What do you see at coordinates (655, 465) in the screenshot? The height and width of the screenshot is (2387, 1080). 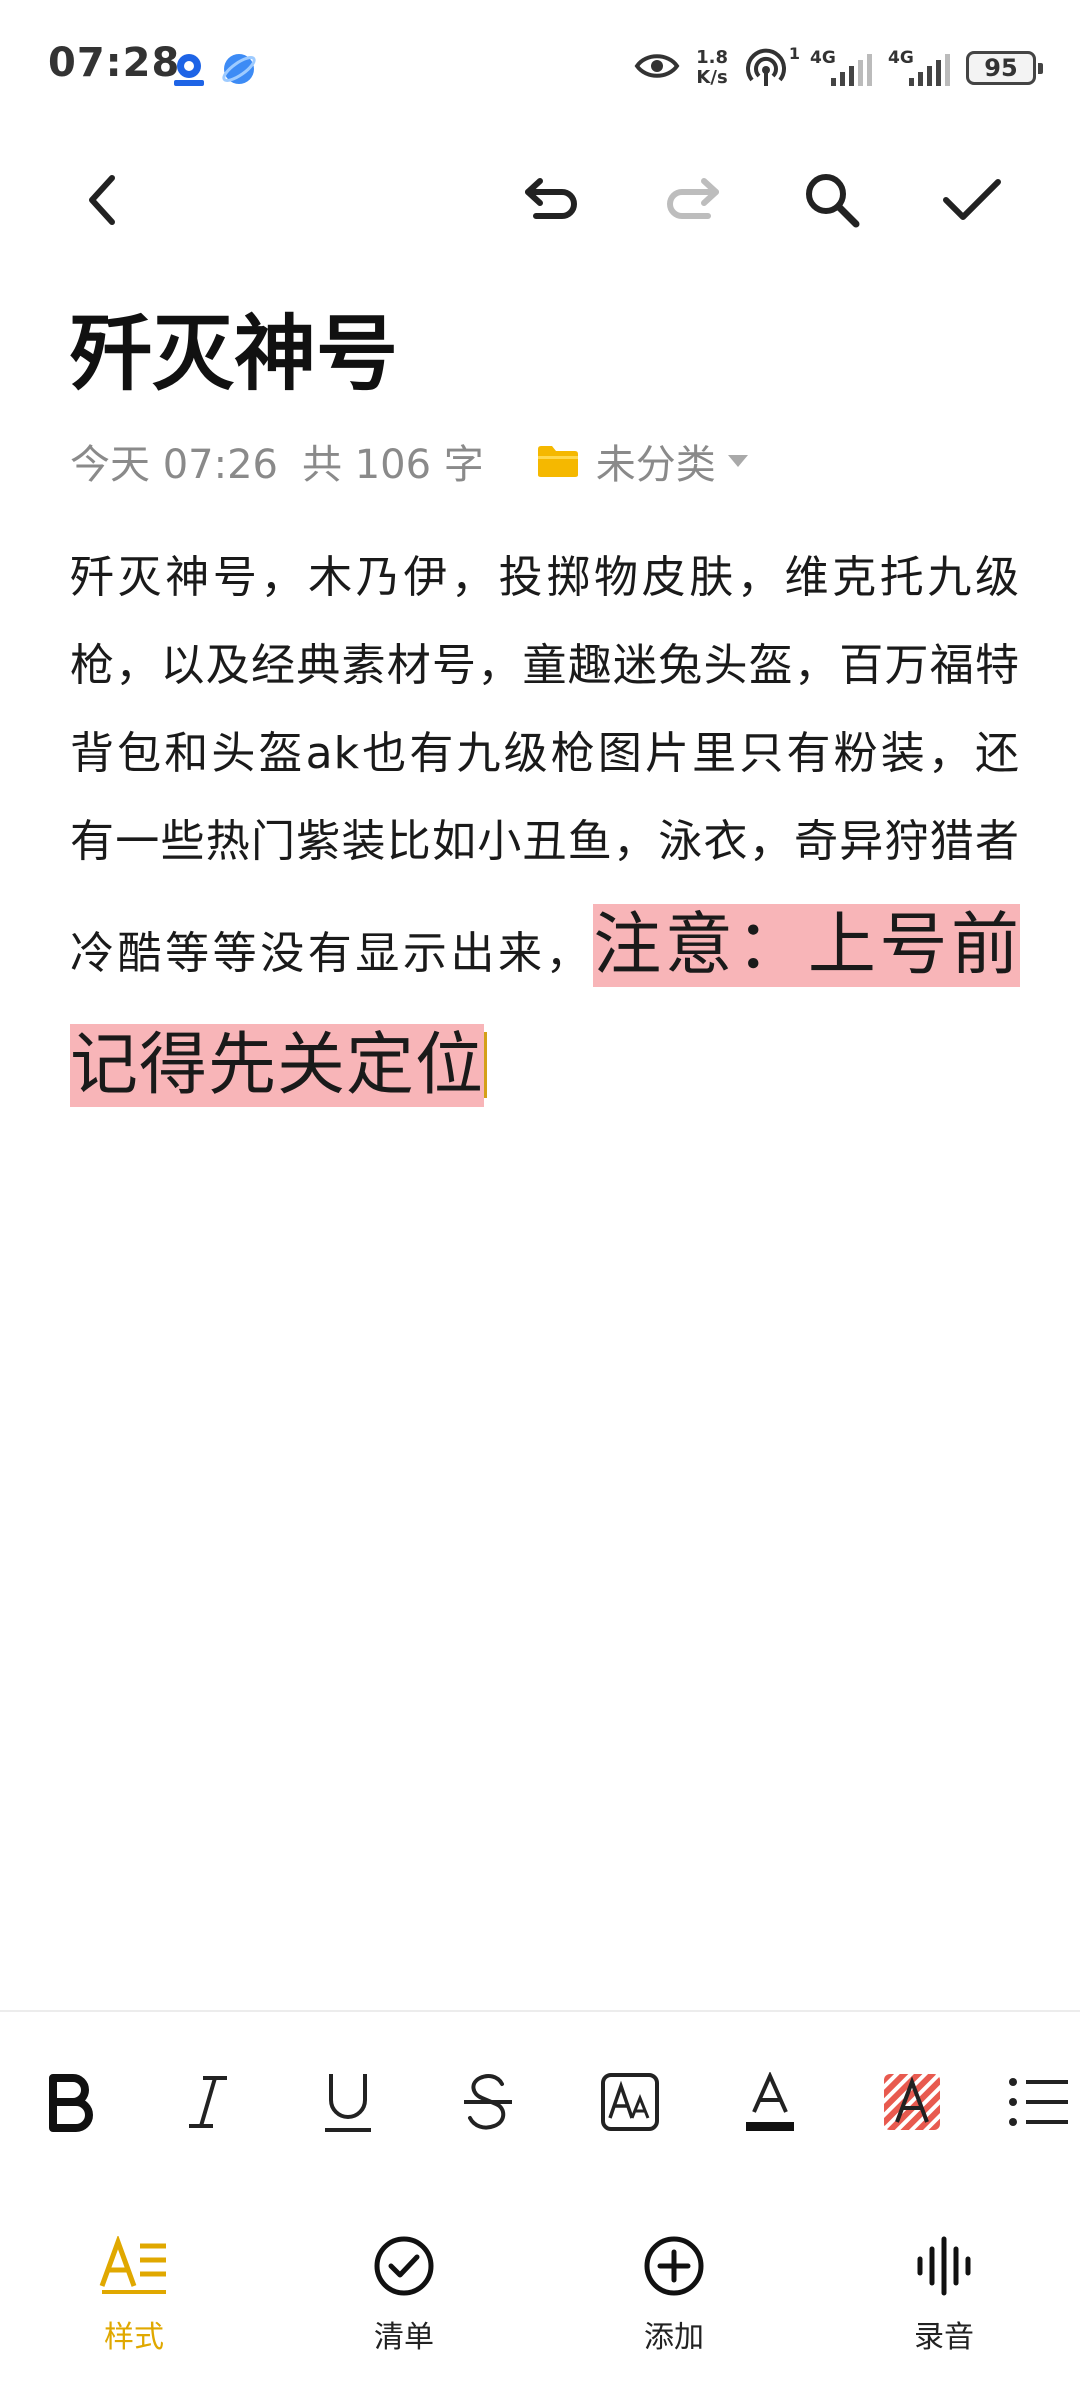 I see `folder-label: 未分类` at bounding box center [655, 465].